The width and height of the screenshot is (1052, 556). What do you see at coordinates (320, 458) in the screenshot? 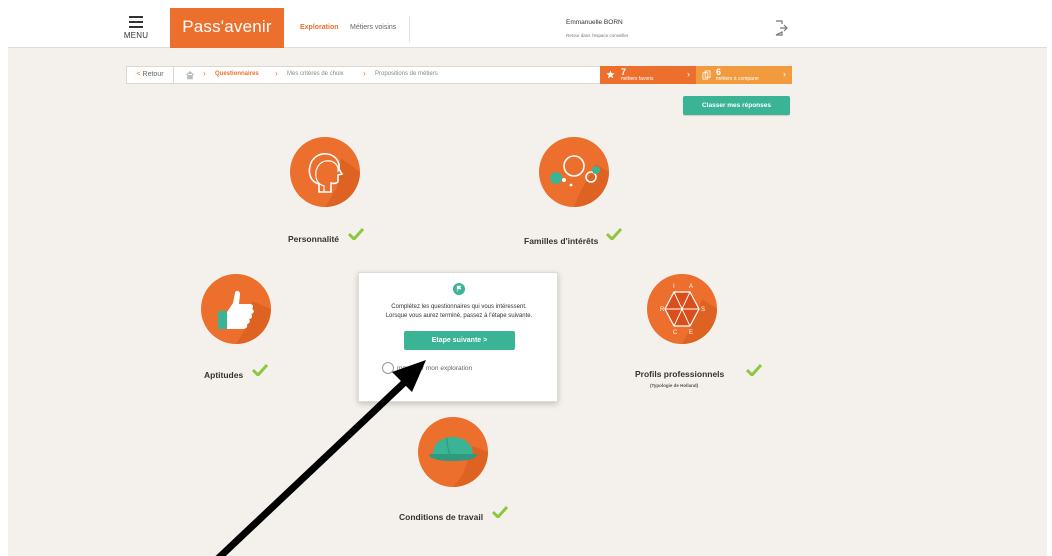
I see `black-arrow-icon` at bounding box center [320, 458].